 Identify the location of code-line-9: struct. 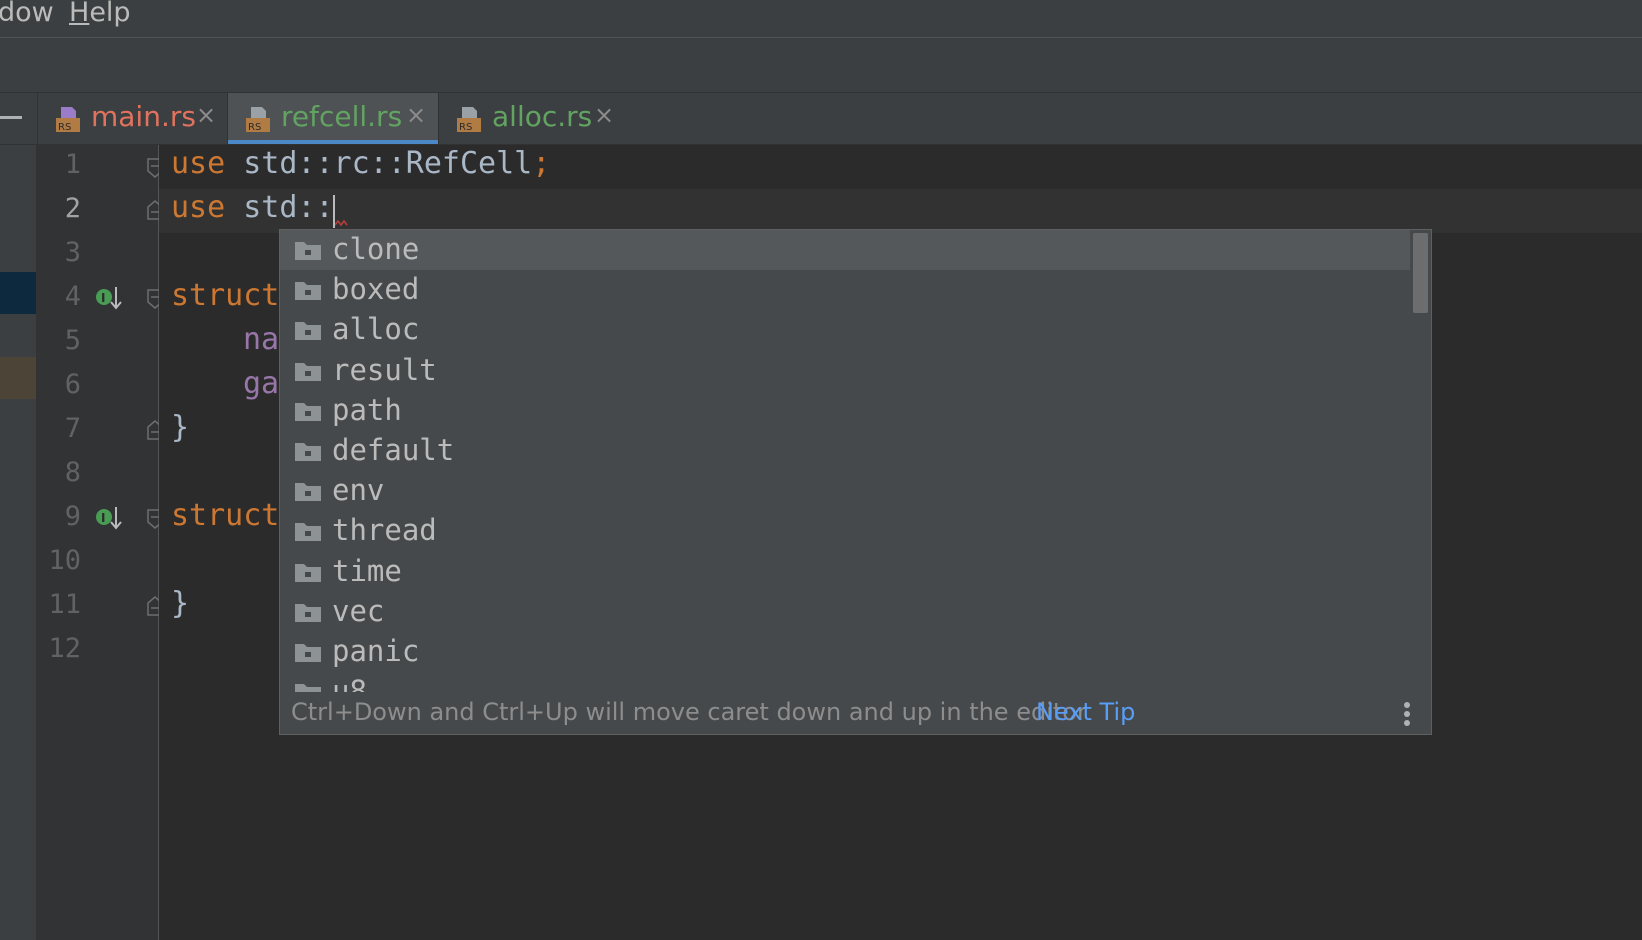
(225, 515).